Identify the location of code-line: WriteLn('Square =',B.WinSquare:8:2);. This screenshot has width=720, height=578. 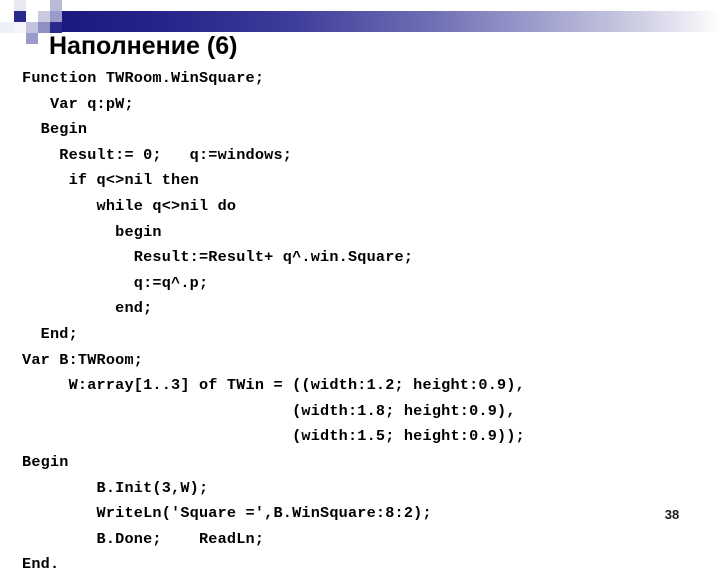
(227, 513).